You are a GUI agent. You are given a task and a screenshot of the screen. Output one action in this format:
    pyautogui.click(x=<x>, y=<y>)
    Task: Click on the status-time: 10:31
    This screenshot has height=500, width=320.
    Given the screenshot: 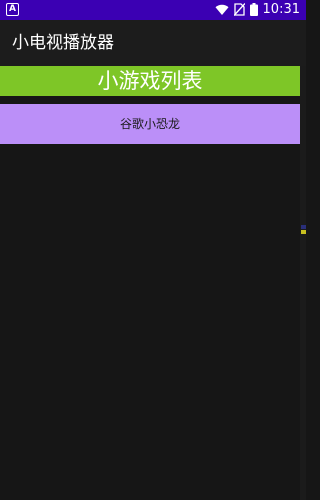 What is the action you would take?
    pyautogui.click(x=281, y=9)
    